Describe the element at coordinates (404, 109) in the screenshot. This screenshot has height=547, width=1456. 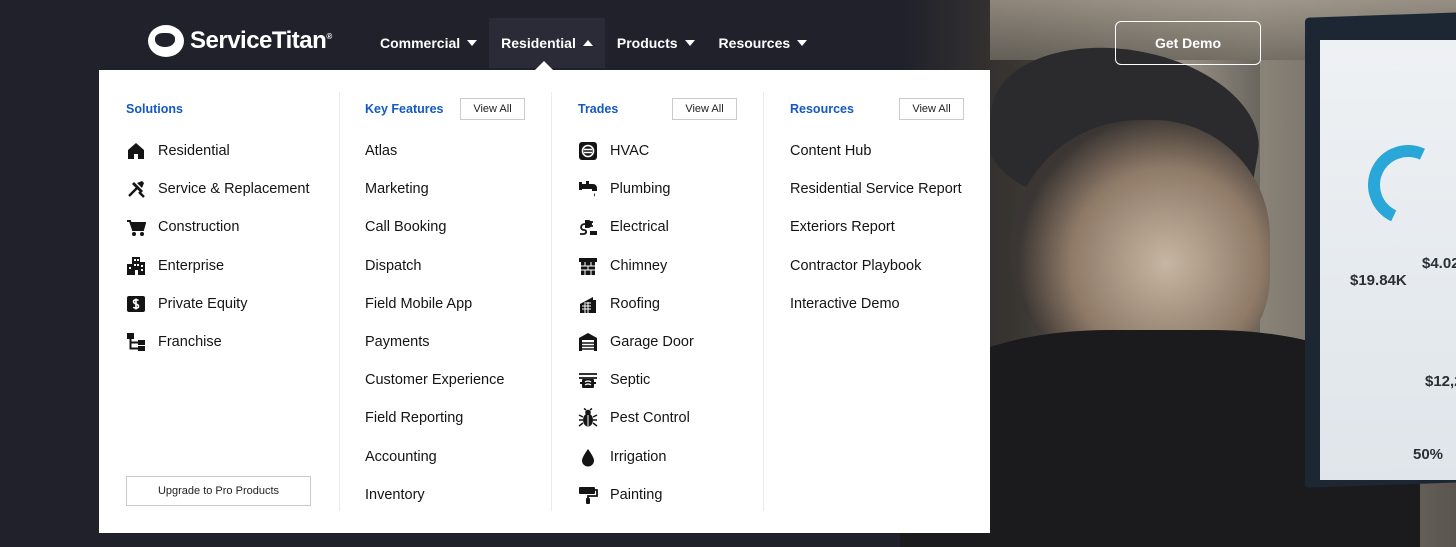
I see `column-title: Key Features` at that location.